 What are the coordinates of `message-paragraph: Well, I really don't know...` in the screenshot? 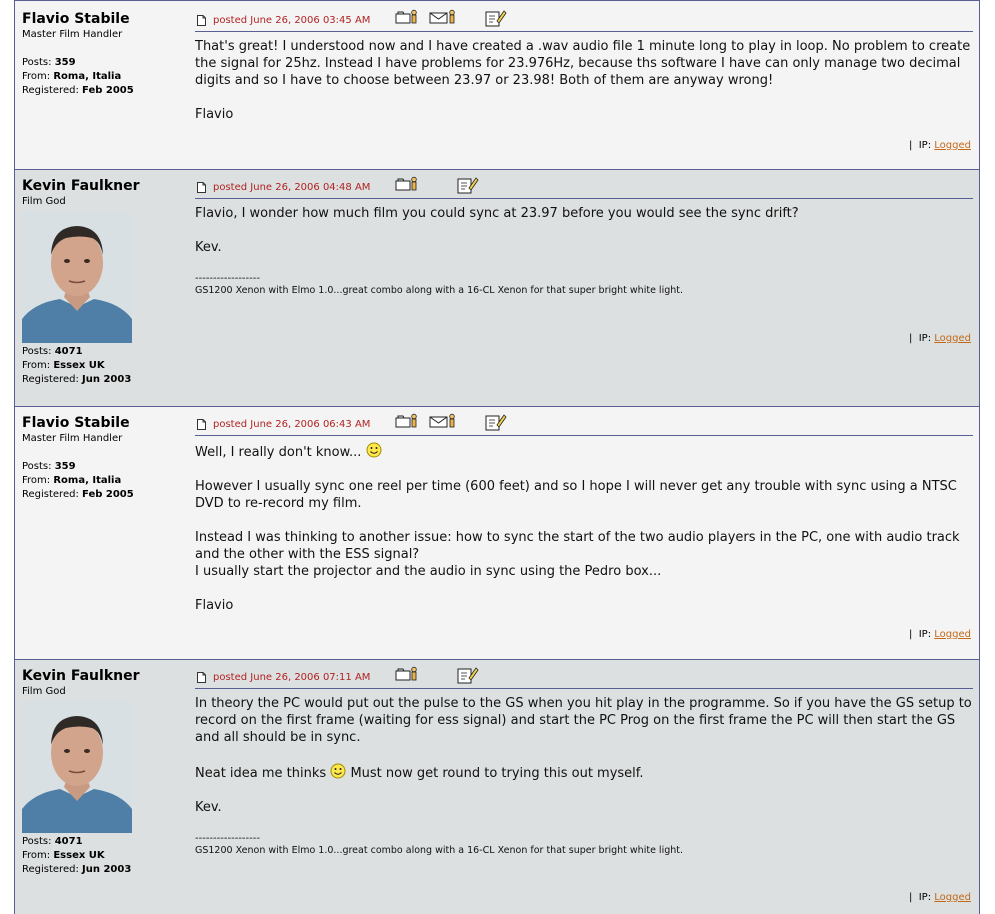 It's located at (584, 451).